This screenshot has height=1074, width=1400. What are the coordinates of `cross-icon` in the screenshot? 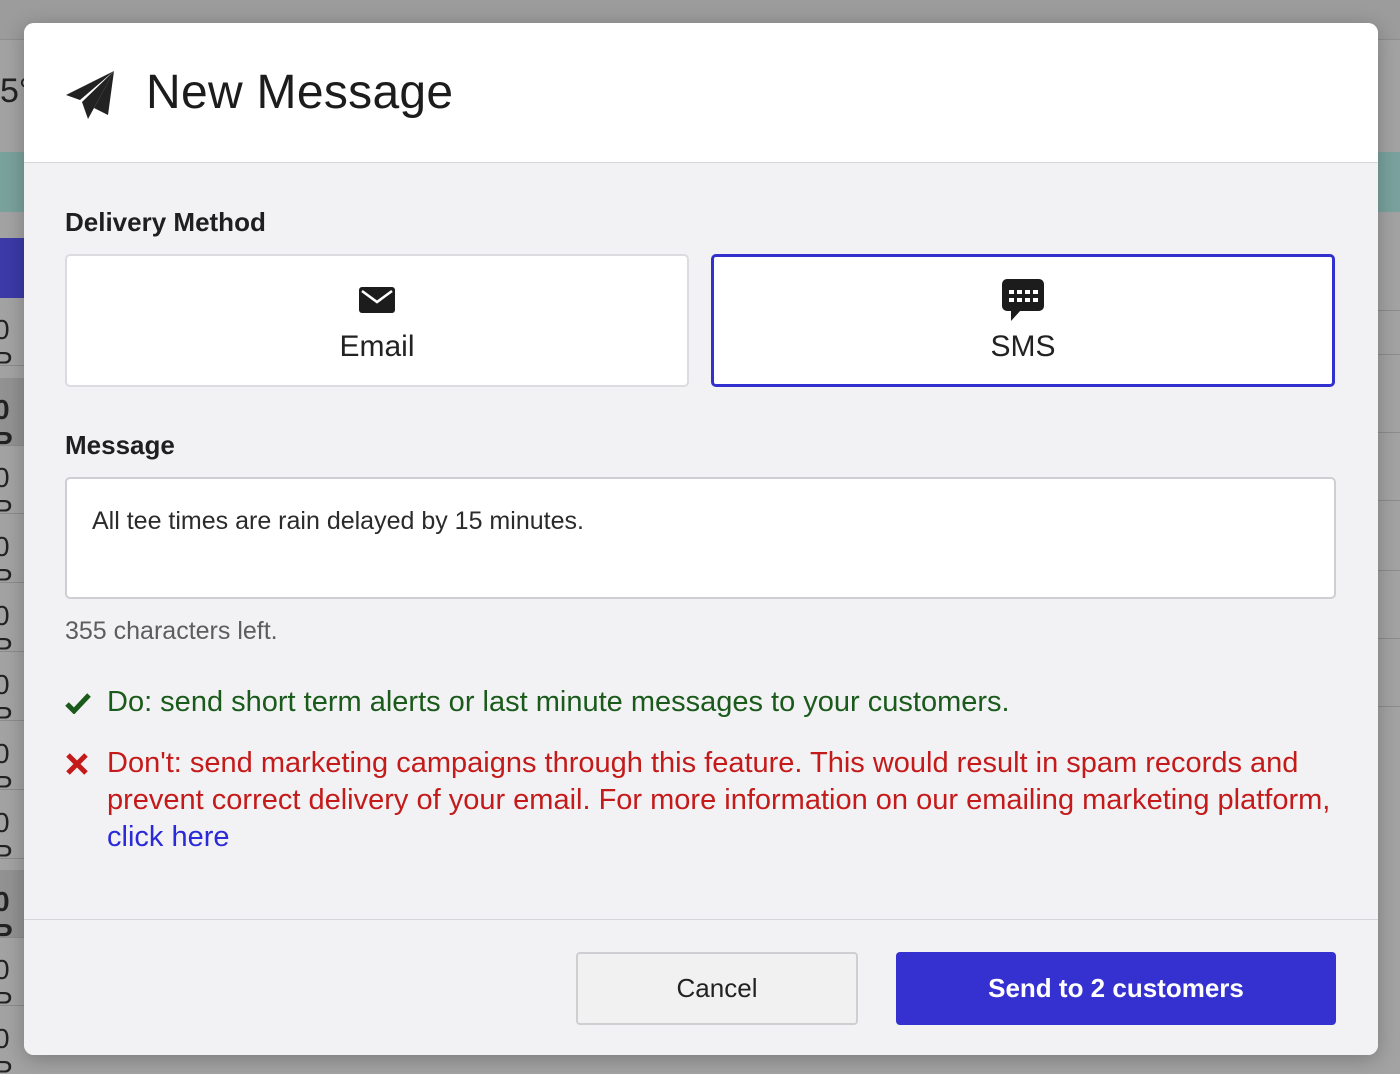 It's located at (86, 763).